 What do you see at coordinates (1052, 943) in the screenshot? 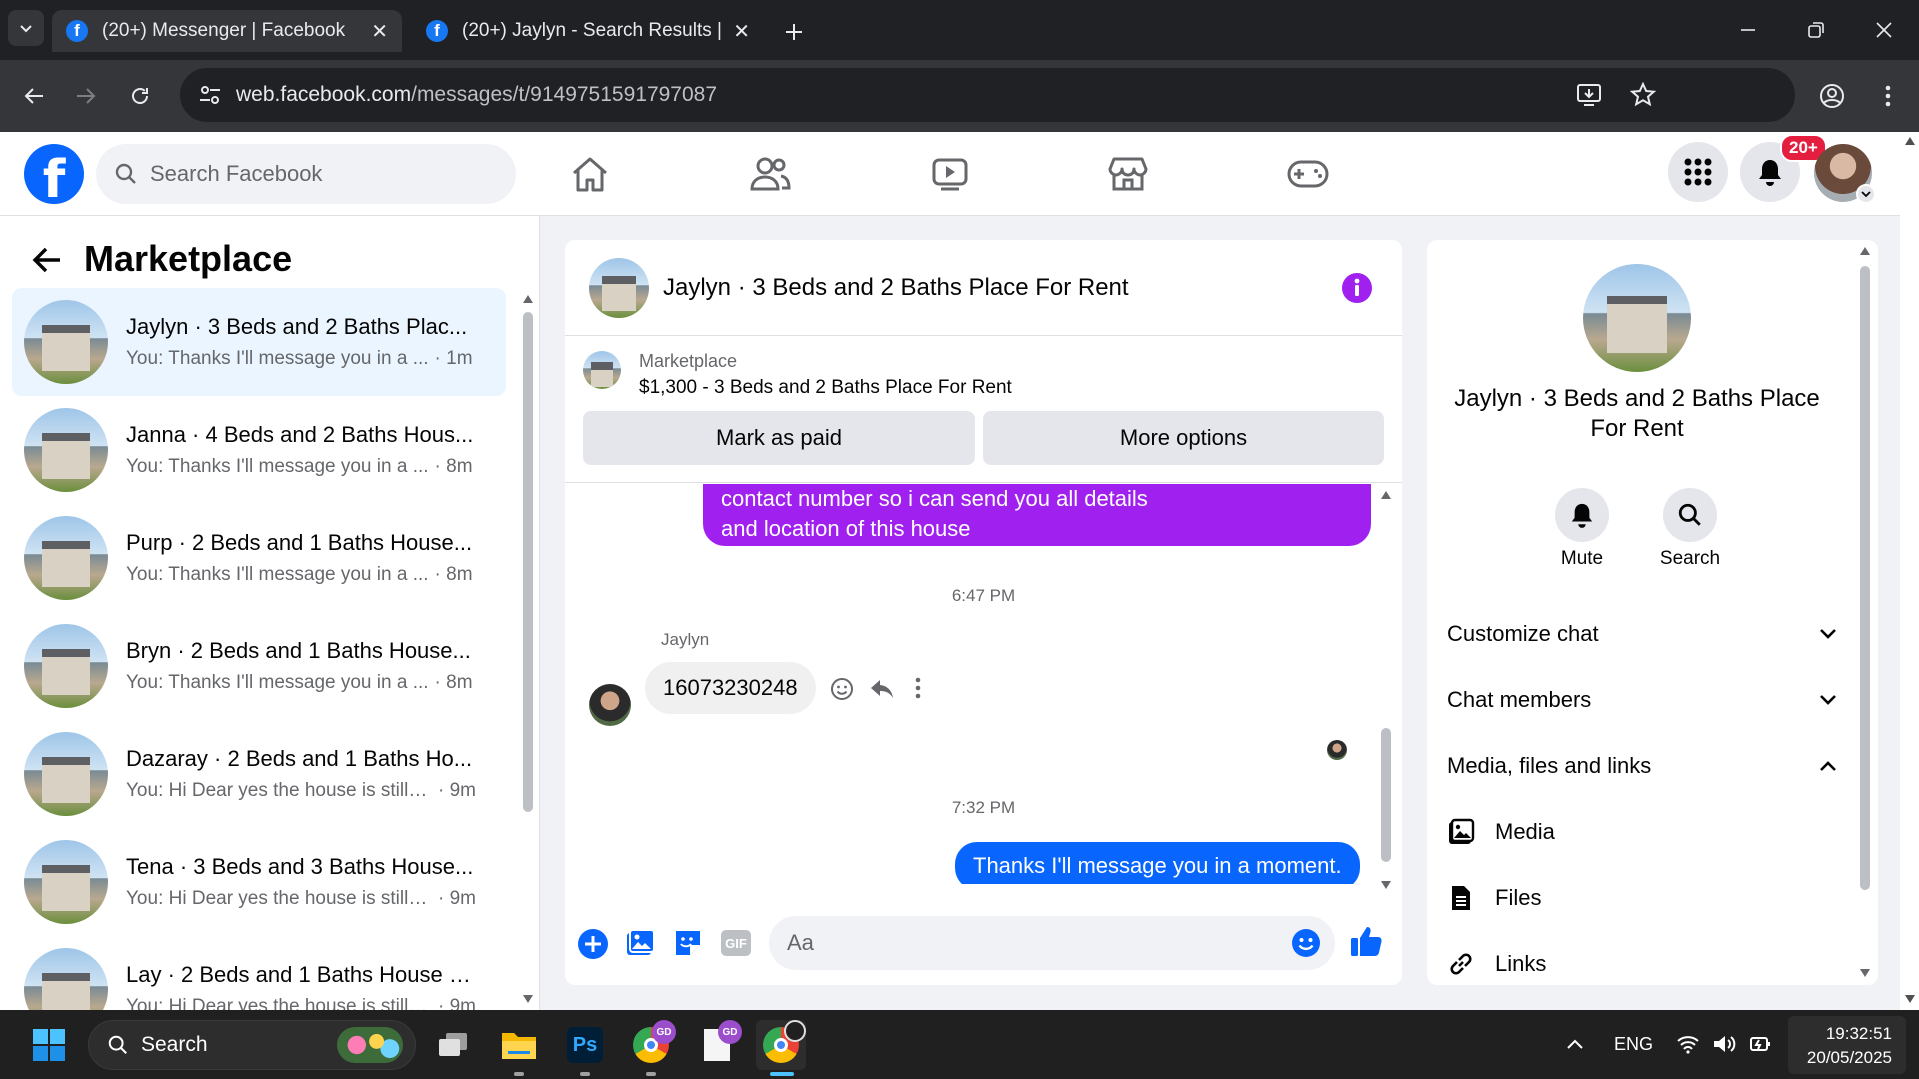
I see `message-input: Aa` at bounding box center [1052, 943].